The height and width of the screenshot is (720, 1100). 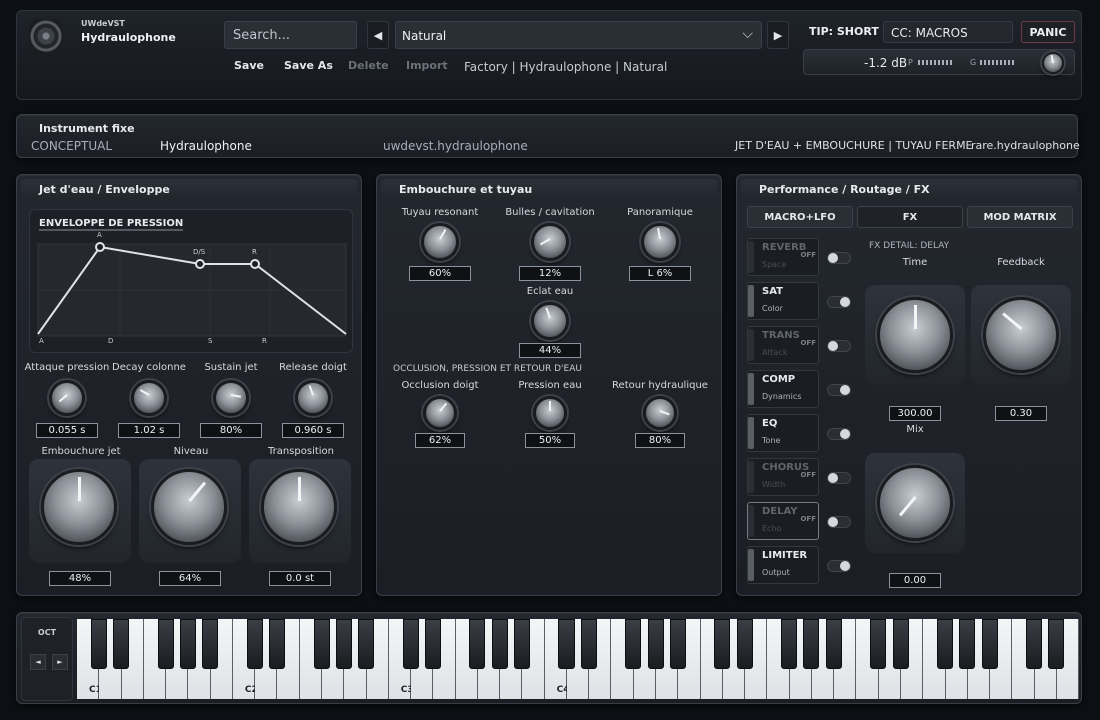 What do you see at coordinates (67, 398) in the screenshot?
I see `attaque-knob` at bounding box center [67, 398].